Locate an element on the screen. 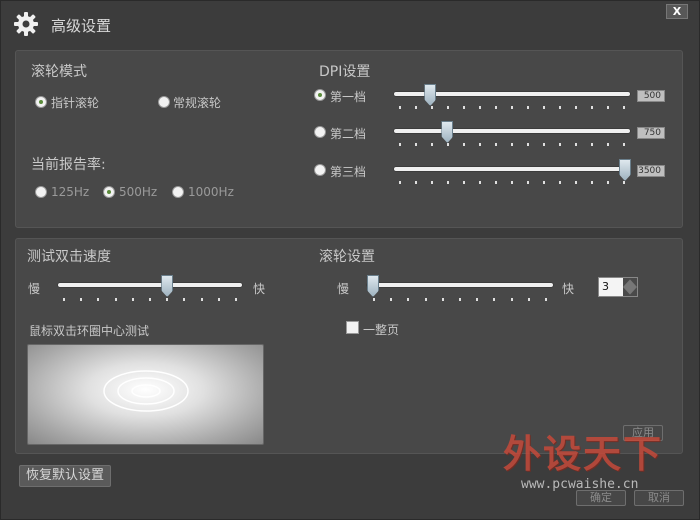 This screenshot has height=520, width=700. double-click-ticks is located at coordinates (150, 300).